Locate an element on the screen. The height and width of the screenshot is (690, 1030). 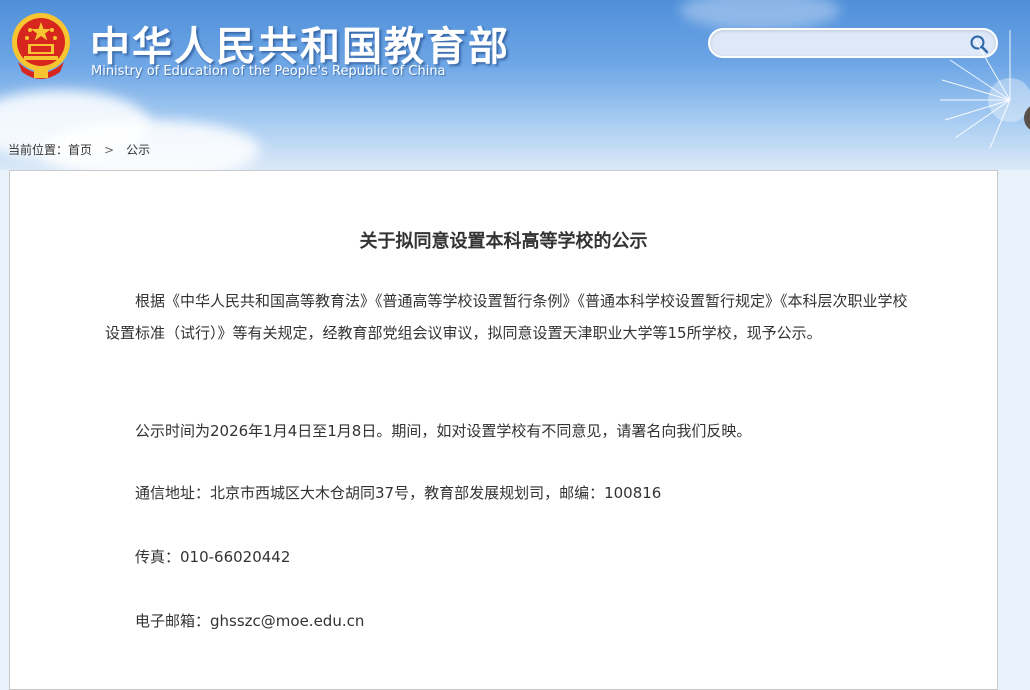
cloud-decoration is located at coordinates (760, 15).